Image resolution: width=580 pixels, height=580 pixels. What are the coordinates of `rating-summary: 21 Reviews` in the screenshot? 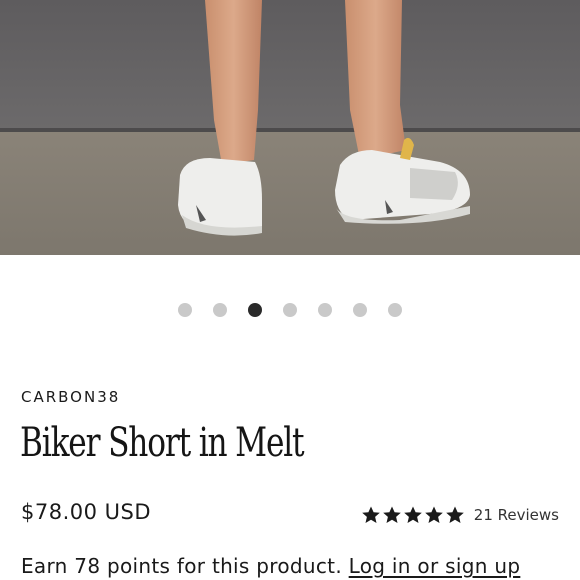 It's located at (460, 515).